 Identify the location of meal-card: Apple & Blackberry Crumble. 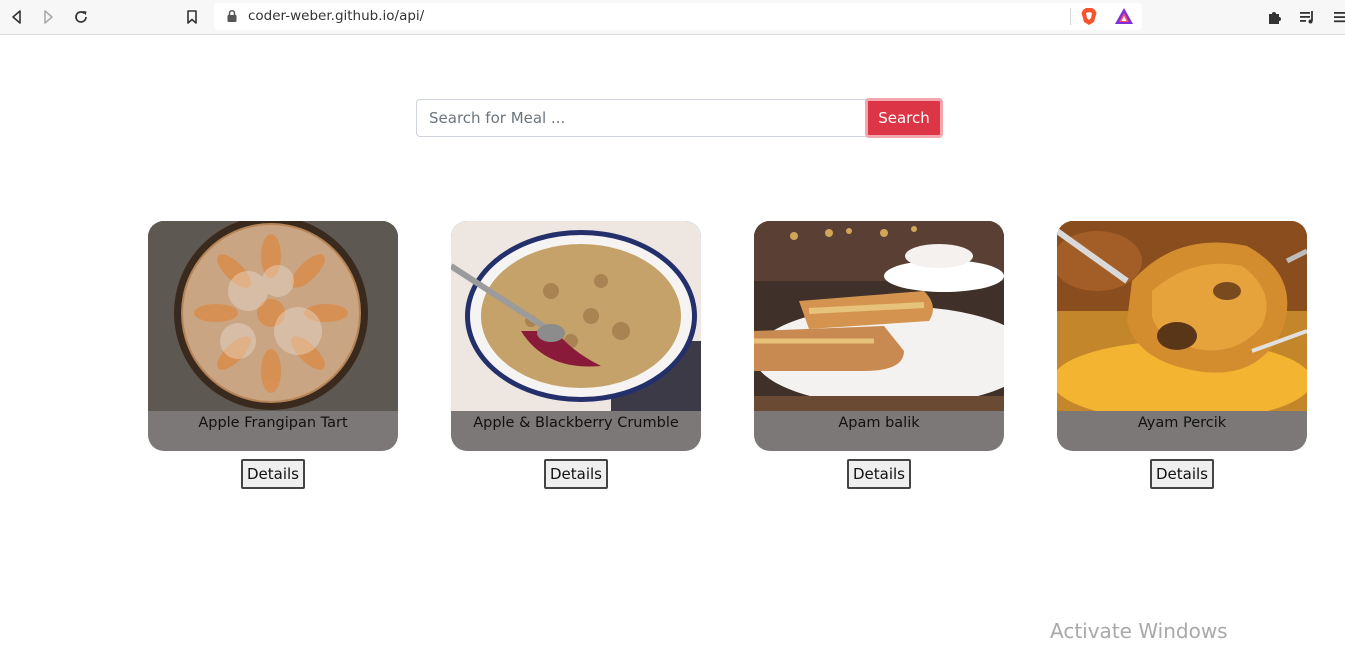
(576, 336).